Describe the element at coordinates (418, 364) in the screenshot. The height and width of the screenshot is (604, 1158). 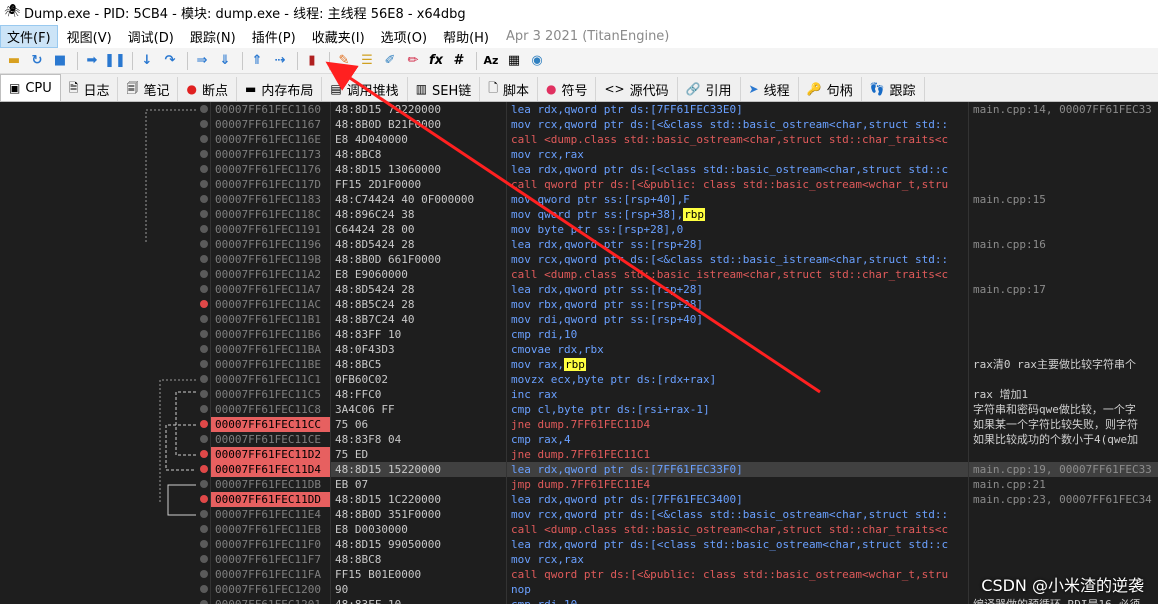
I see `bytes-cell: 48:8BC5` at that location.